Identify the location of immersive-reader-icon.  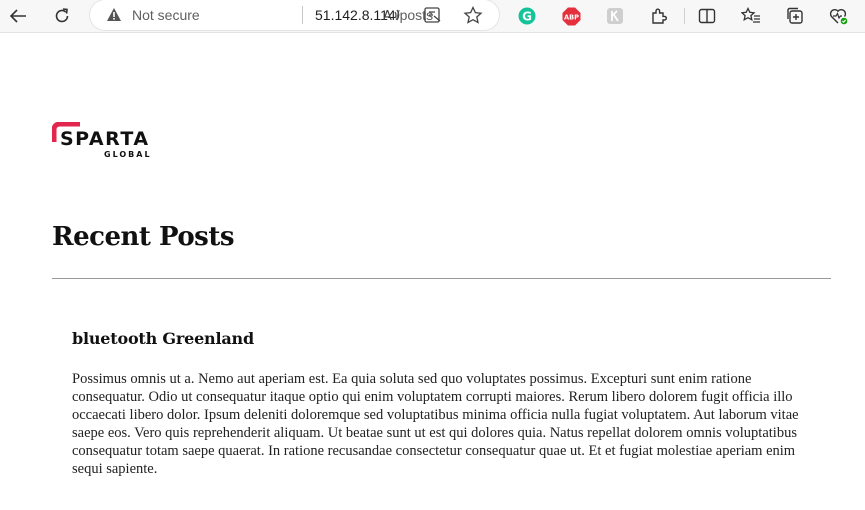
(433, 15).